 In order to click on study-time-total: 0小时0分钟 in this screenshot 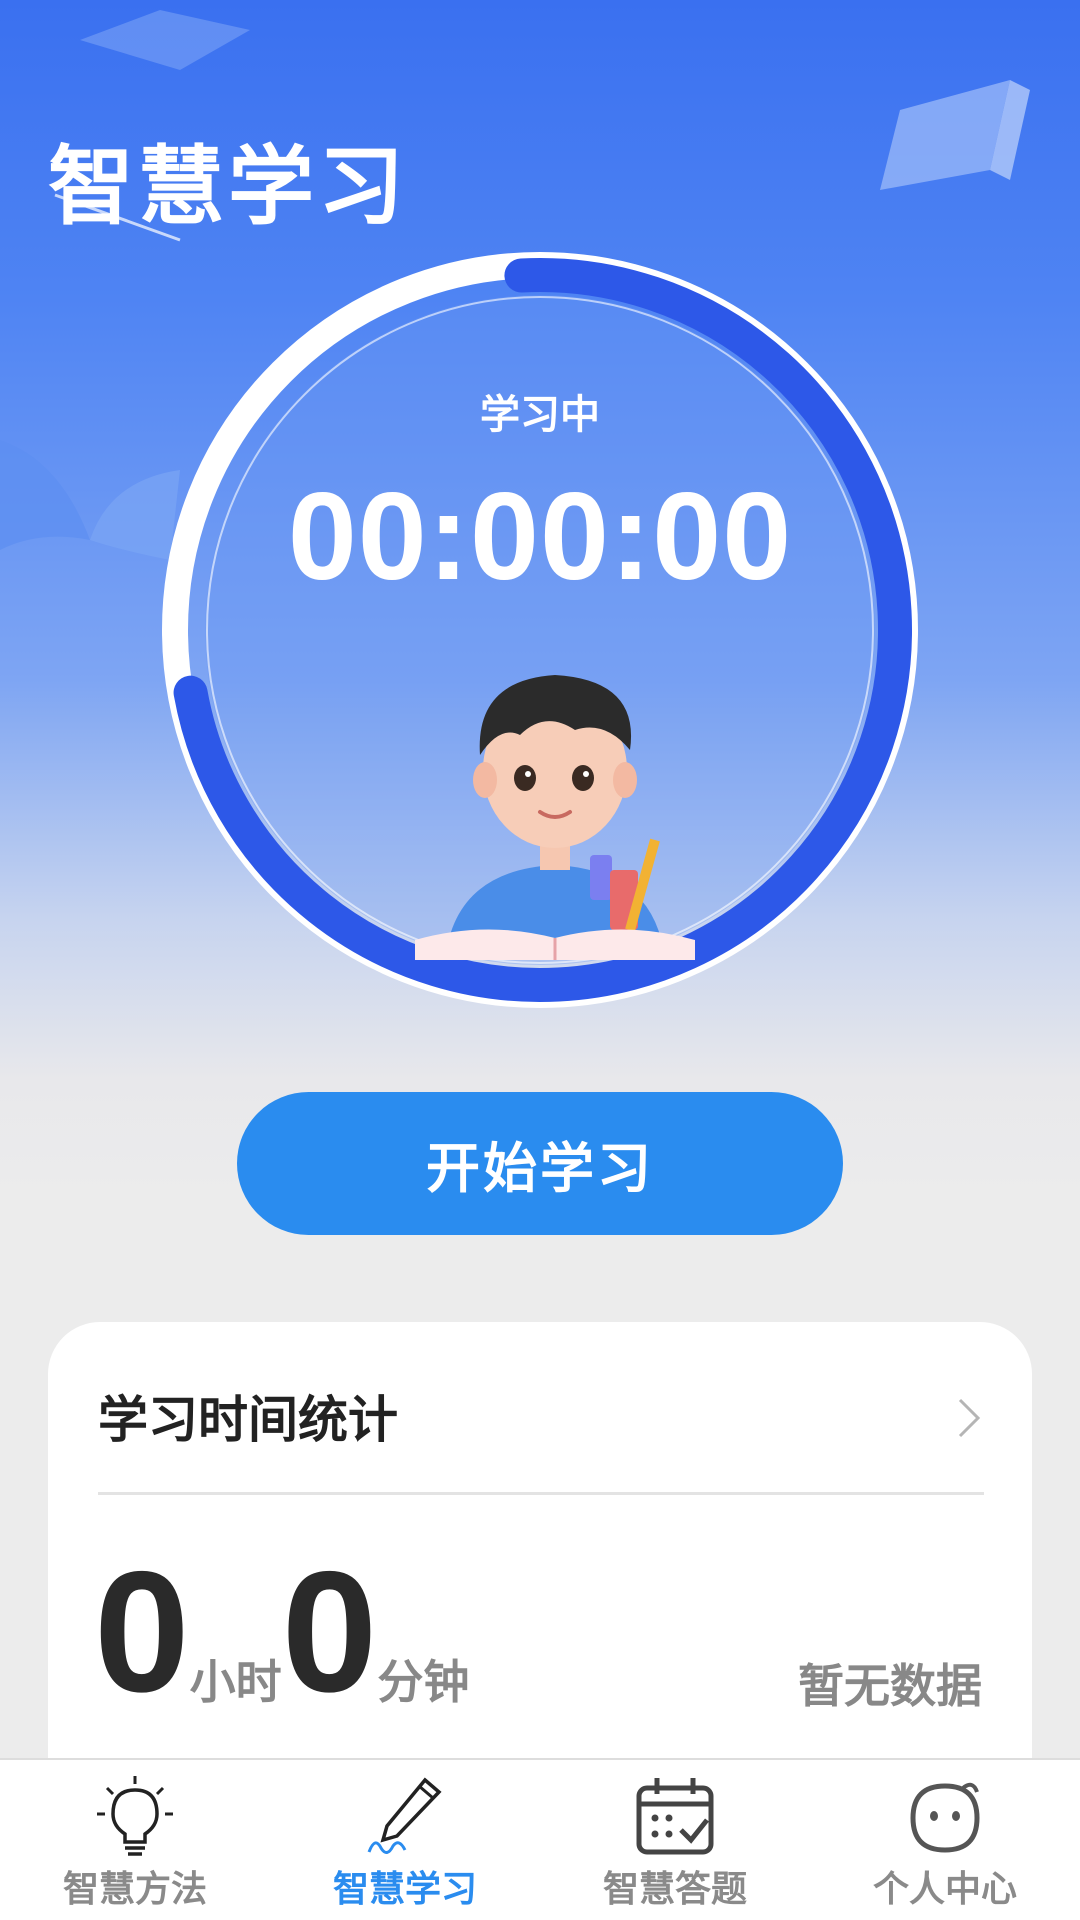, I will do `click(282, 1632)`.